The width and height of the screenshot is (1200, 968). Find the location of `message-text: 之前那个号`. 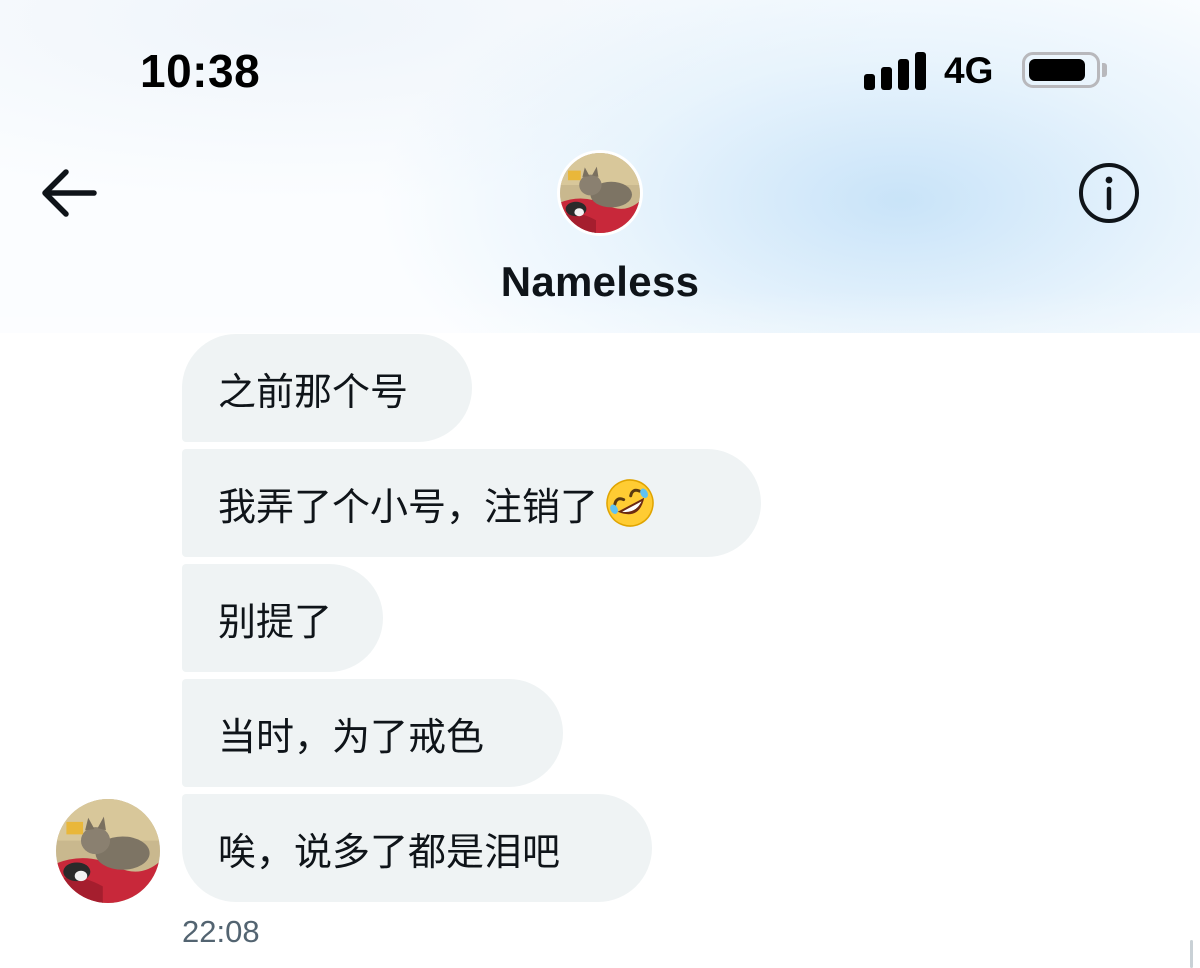

message-text: 之前那个号 is located at coordinates (313, 391).